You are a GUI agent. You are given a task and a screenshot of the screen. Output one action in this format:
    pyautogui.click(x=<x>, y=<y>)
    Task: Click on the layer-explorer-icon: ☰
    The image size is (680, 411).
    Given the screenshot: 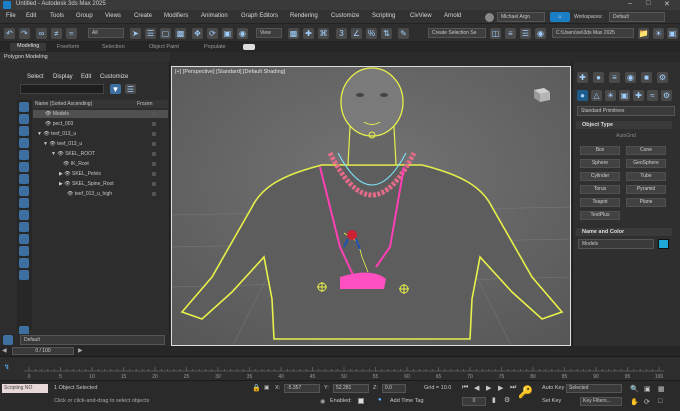 What is the action you would take?
    pyautogui.click(x=525, y=33)
    